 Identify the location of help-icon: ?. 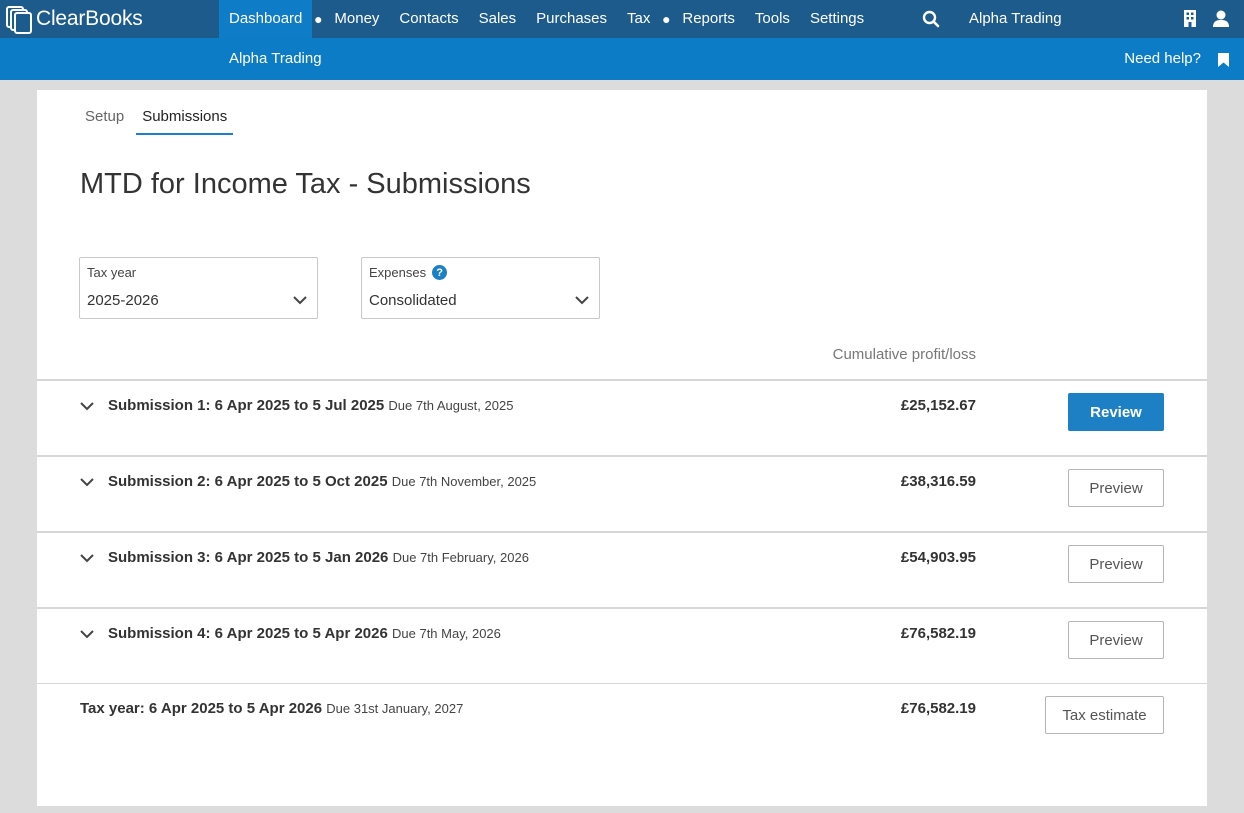
(440, 272).